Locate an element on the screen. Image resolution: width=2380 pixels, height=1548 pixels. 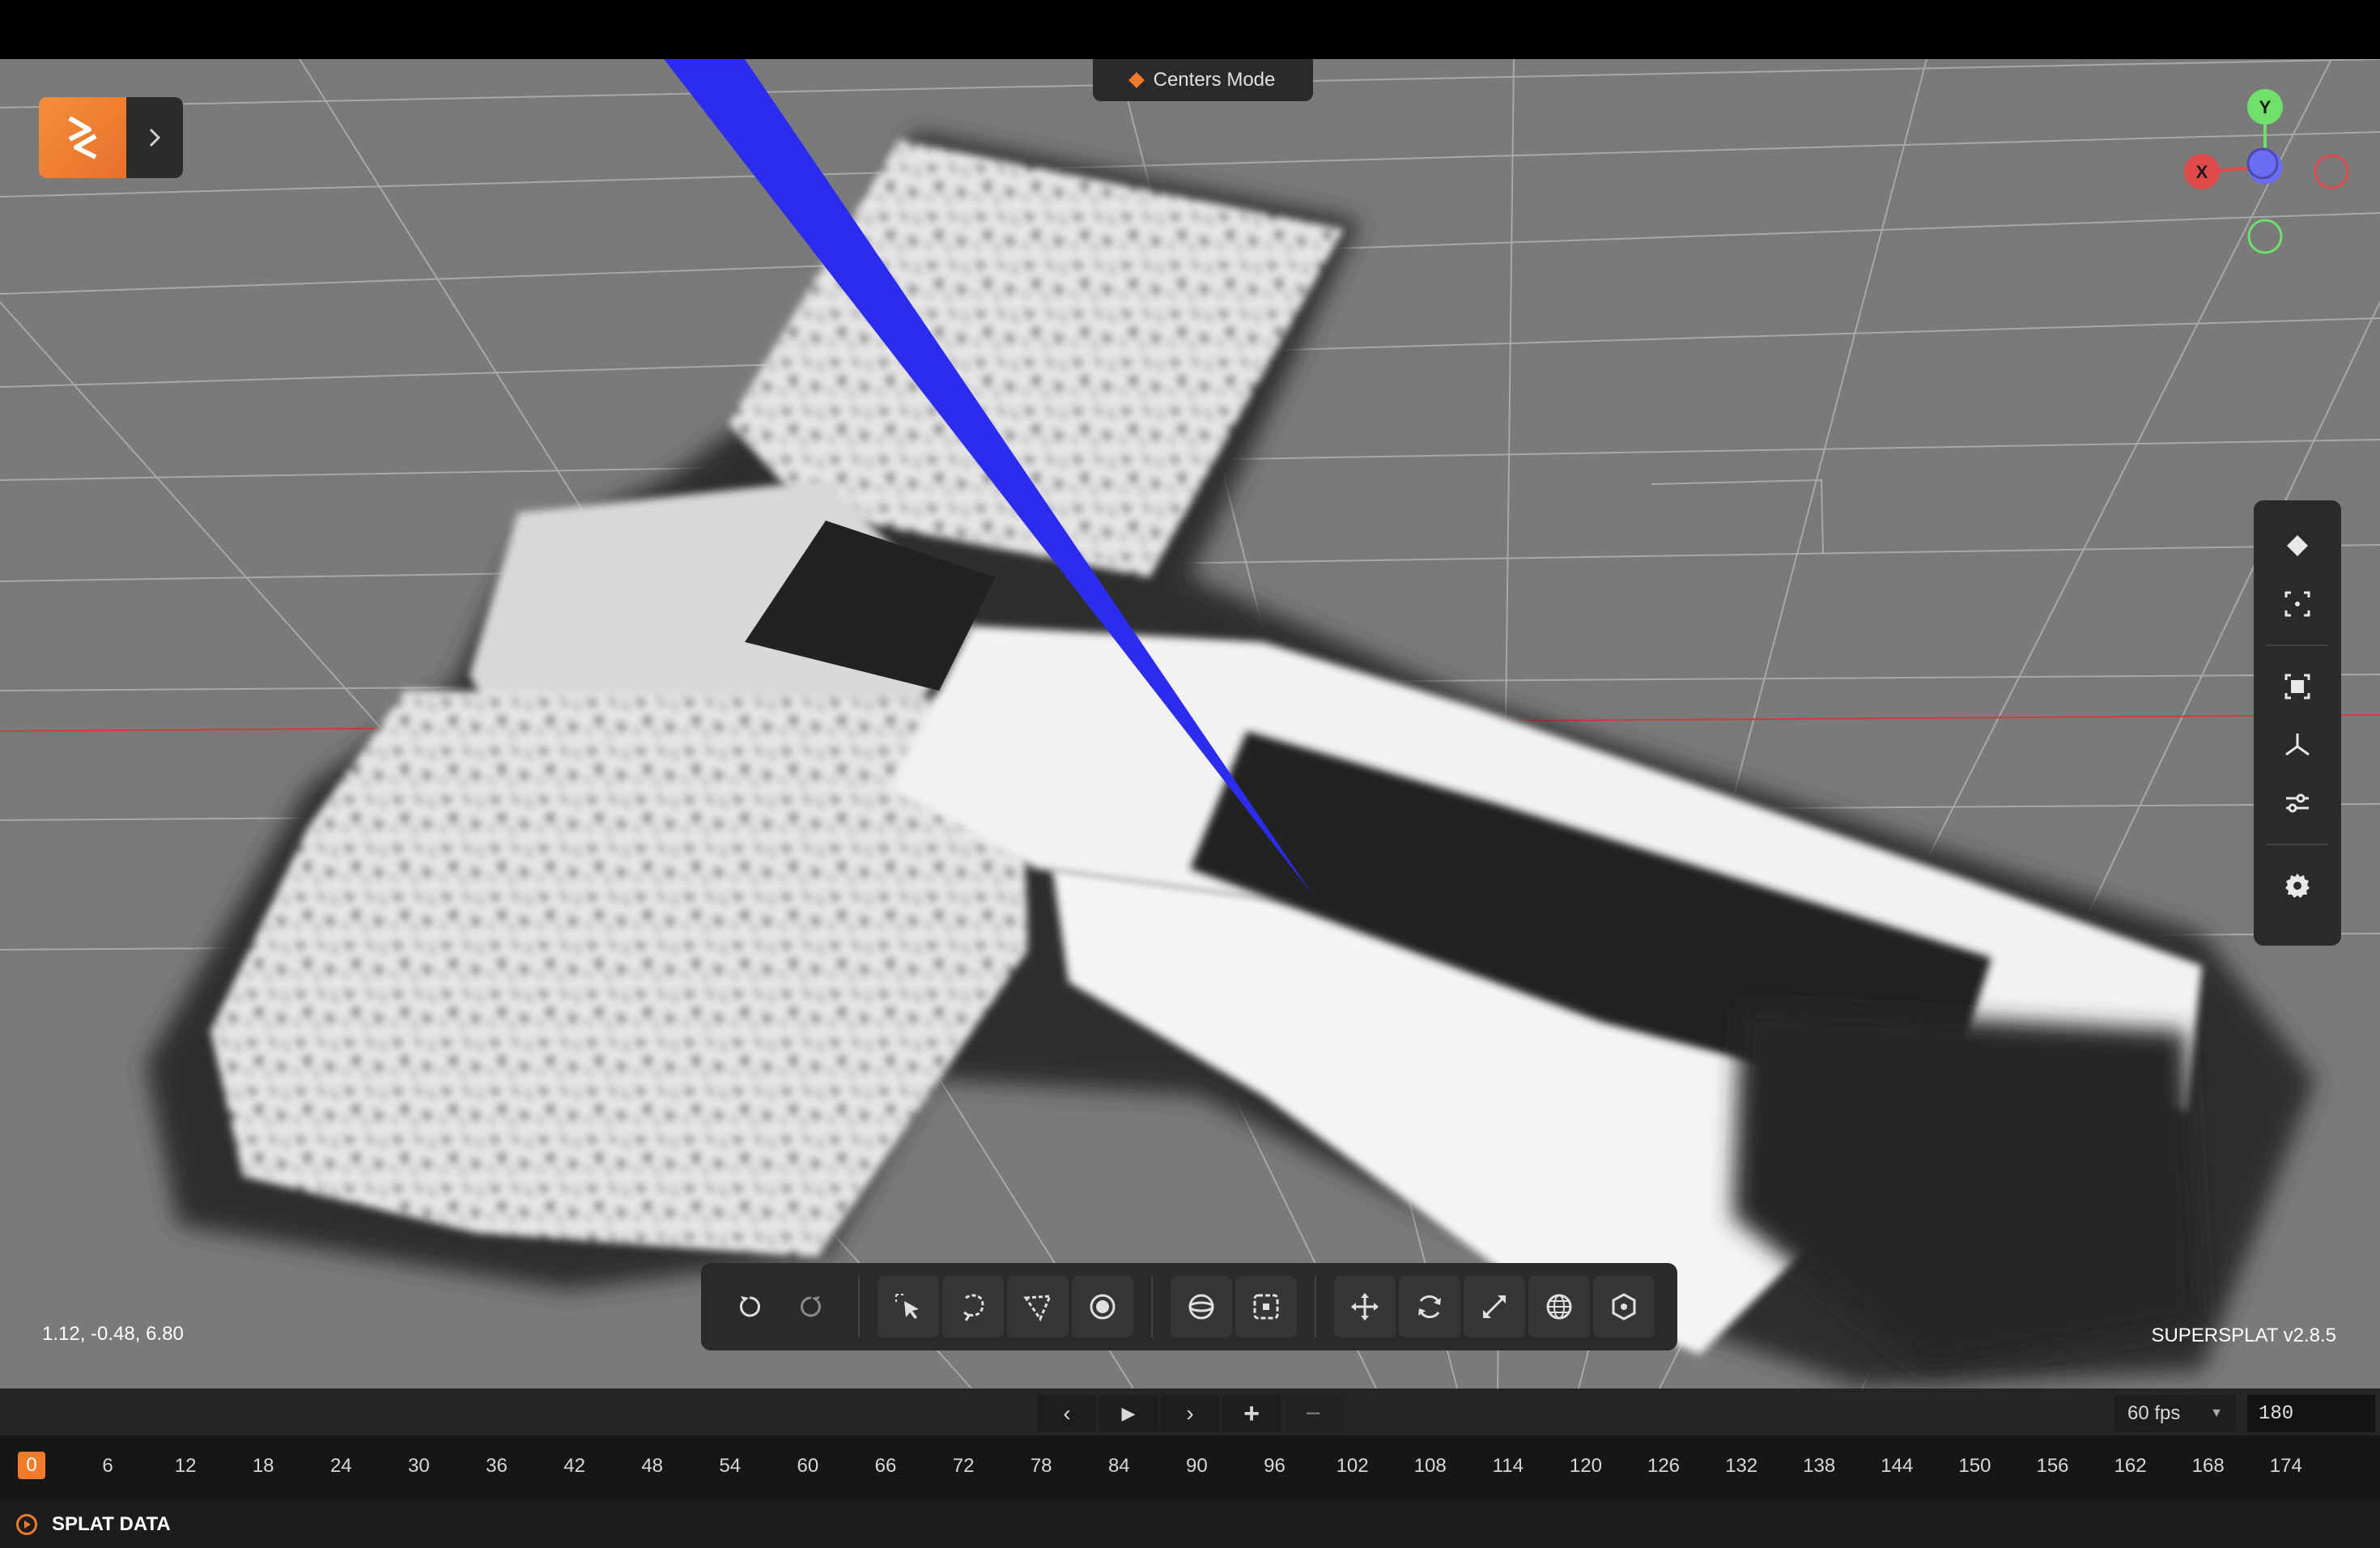
expand-menu-button is located at coordinates (155, 137).